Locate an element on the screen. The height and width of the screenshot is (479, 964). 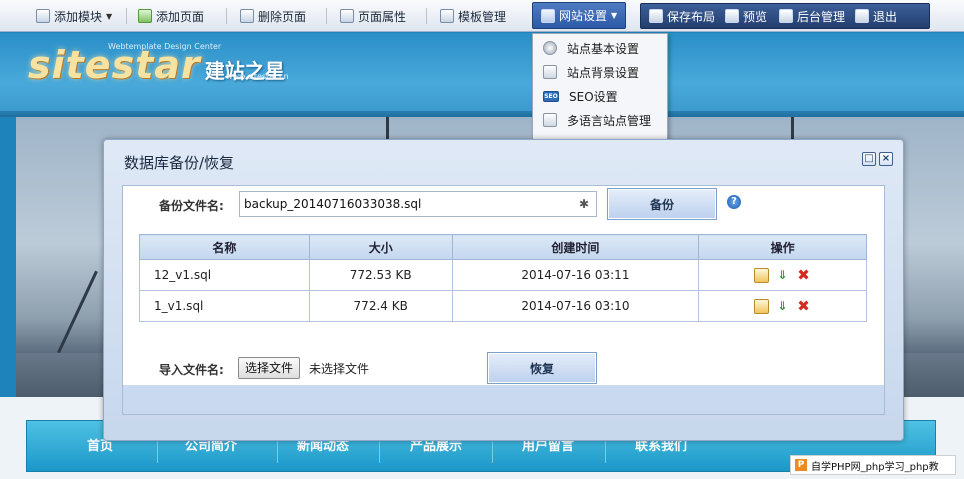
file-created-time: 2014-07-16 03:10 is located at coordinates (575, 306).